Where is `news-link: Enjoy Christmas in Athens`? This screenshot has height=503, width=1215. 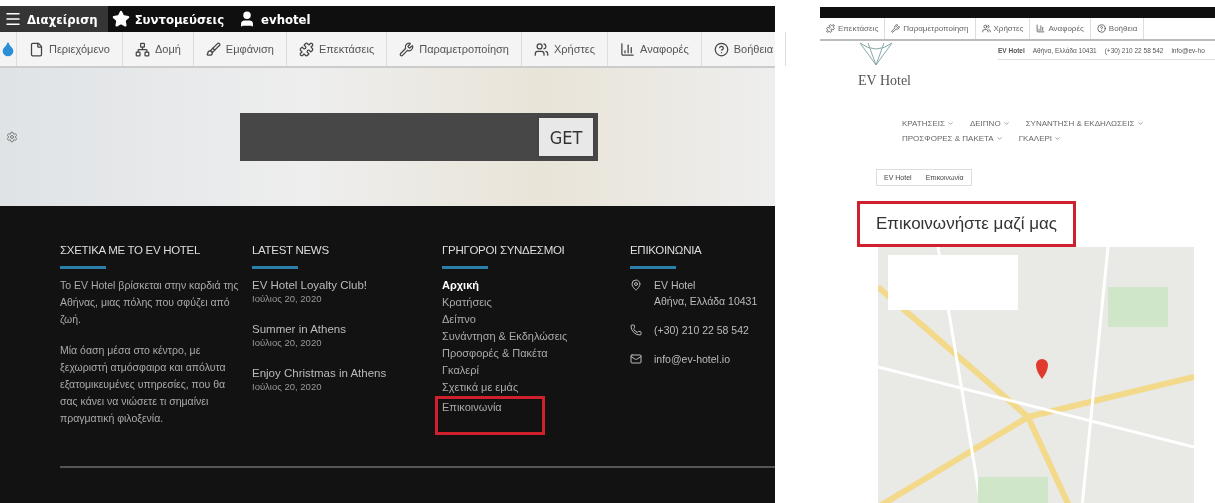 news-link: Enjoy Christmas in Athens is located at coordinates (347, 373).